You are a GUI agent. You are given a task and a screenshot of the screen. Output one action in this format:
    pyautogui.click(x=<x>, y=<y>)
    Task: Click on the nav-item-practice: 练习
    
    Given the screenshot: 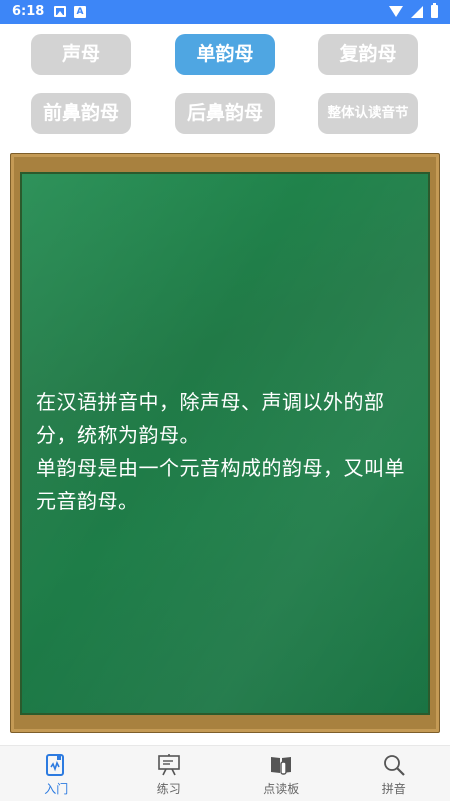 What is the action you would take?
    pyautogui.click(x=169, y=773)
    